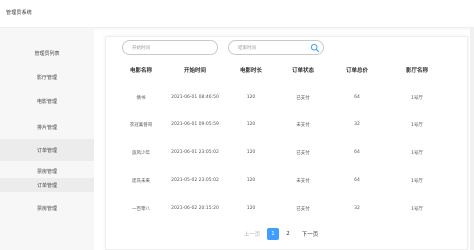 The width and height of the screenshot is (474, 250). What do you see at coordinates (47, 127) in the screenshot?
I see `sidebar-item-schedule-management: 排片管理` at bounding box center [47, 127].